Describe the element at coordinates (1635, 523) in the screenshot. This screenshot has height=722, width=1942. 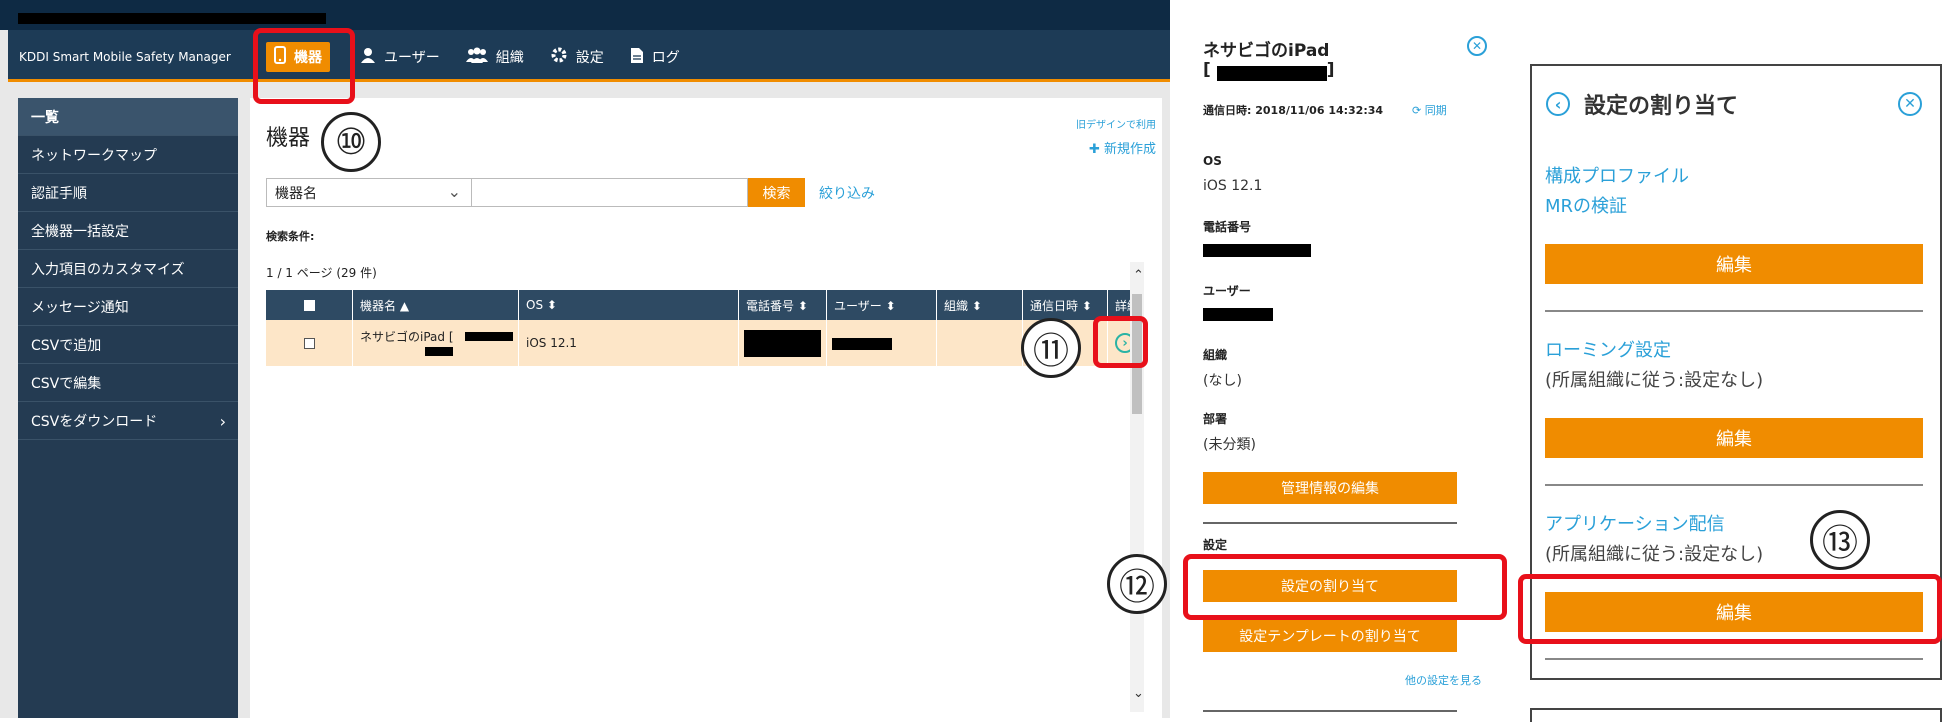
I see `app-distribution-link: アプリケーション配信` at that location.